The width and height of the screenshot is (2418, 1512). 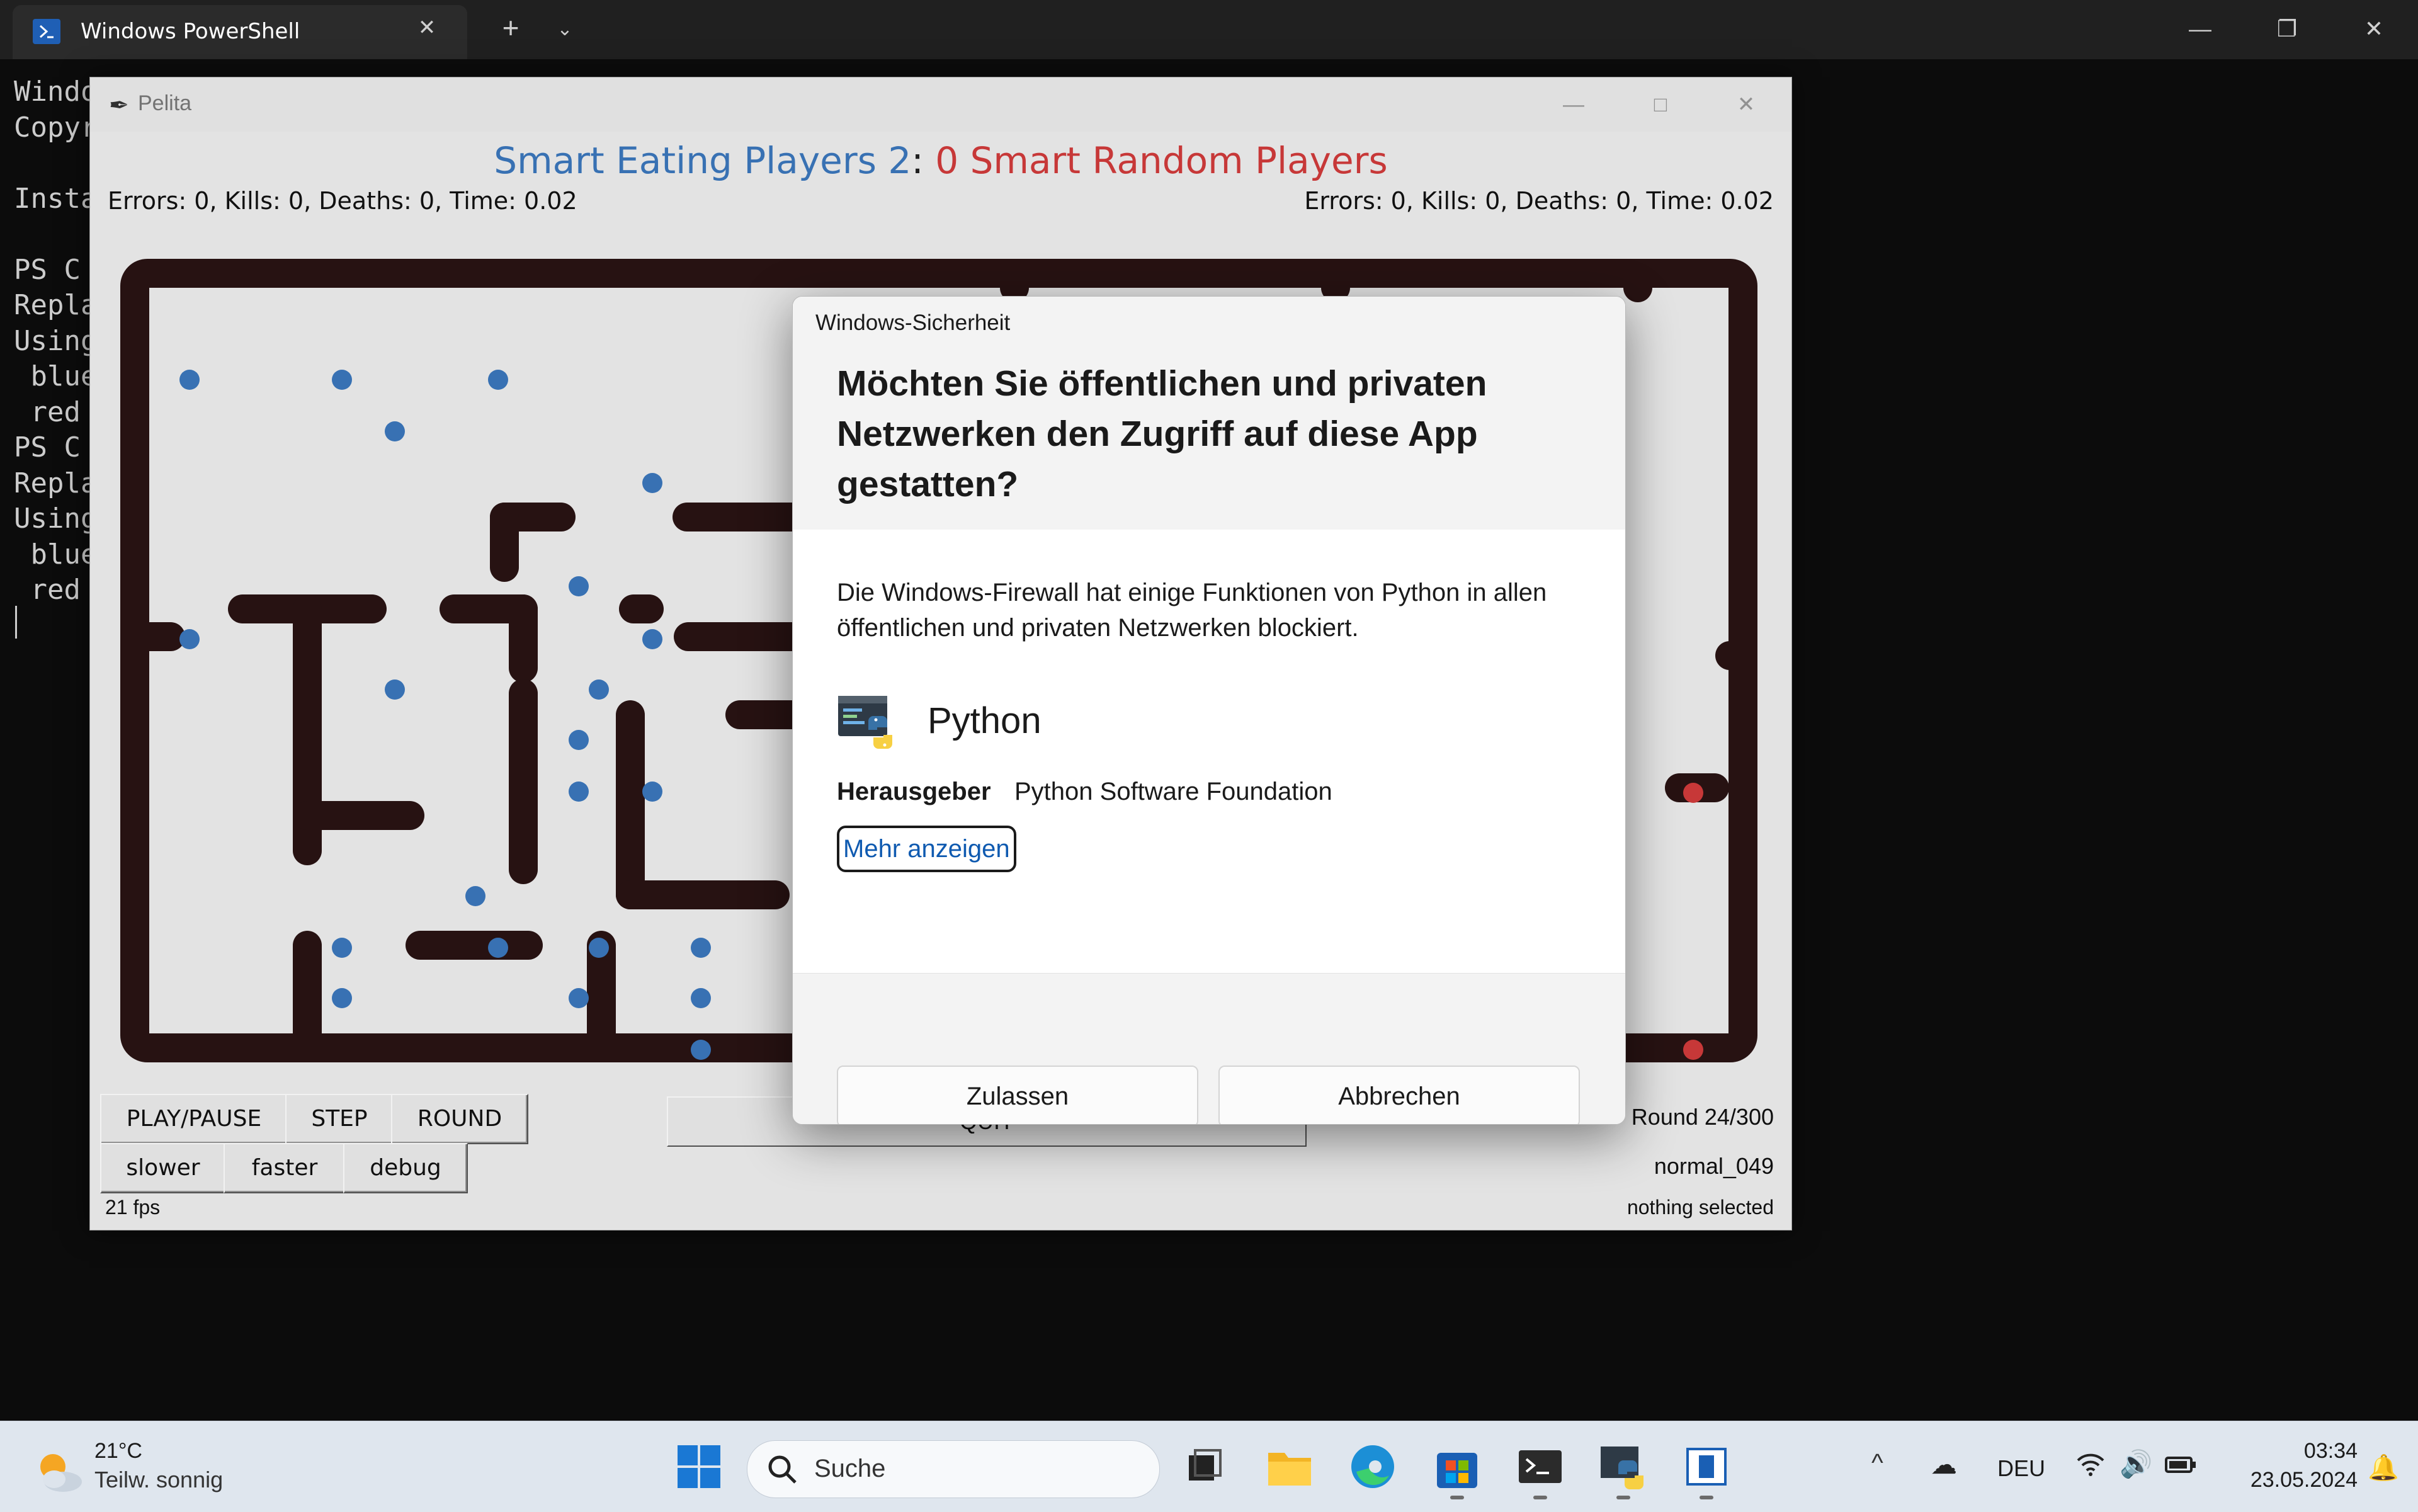 I want to click on publisher-value: Python Software Foundation, so click(x=1173, y=792).